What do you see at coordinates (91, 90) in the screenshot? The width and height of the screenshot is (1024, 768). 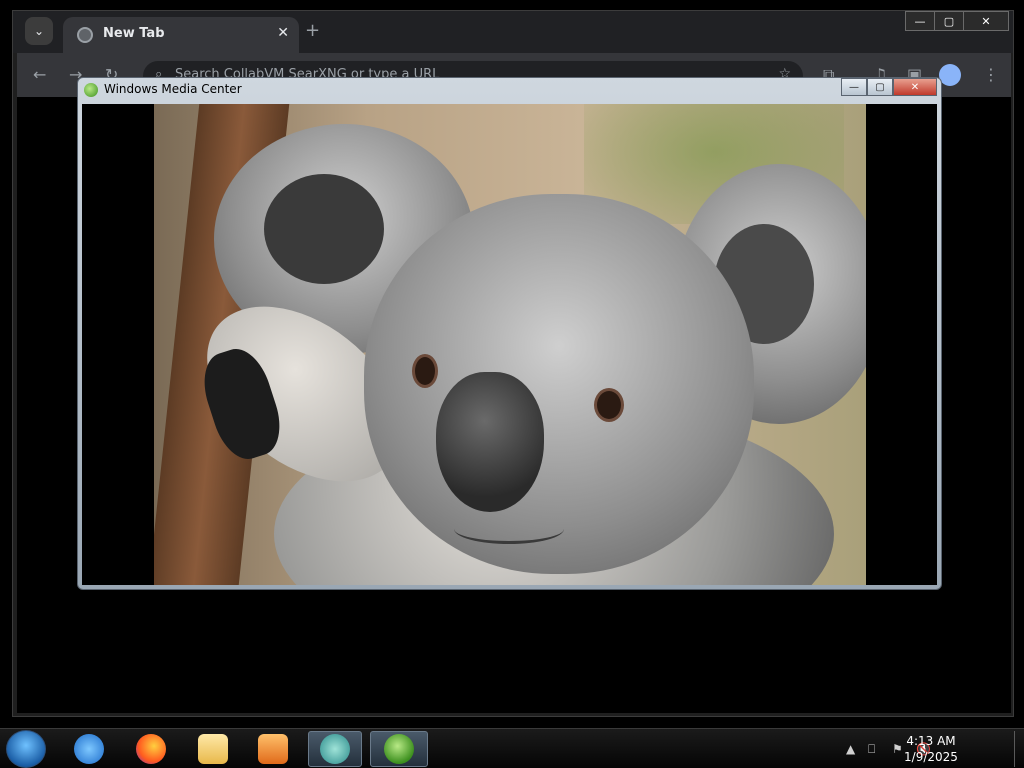 I see `media-center-logo-icon` at bounding box center [91, 90].